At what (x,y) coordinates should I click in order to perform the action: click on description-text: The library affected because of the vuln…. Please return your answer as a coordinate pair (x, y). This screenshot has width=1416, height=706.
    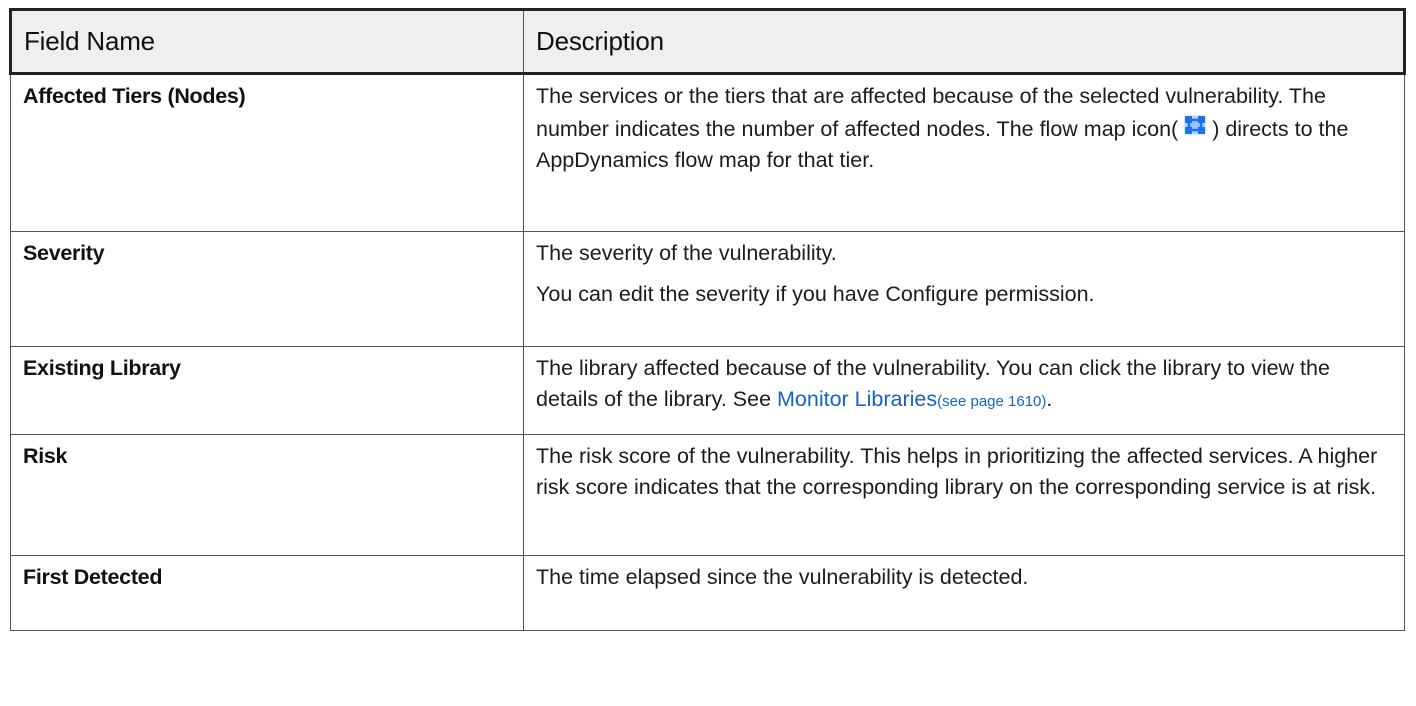
    Looking at the image, I should click on (964, 385).